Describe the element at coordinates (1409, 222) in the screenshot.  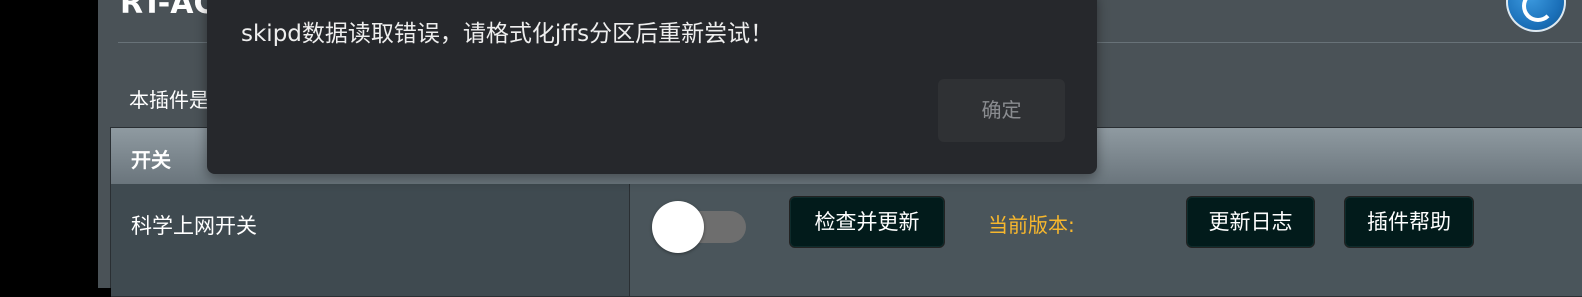
I see `plugin-help-button: 插件帮助` at that location.